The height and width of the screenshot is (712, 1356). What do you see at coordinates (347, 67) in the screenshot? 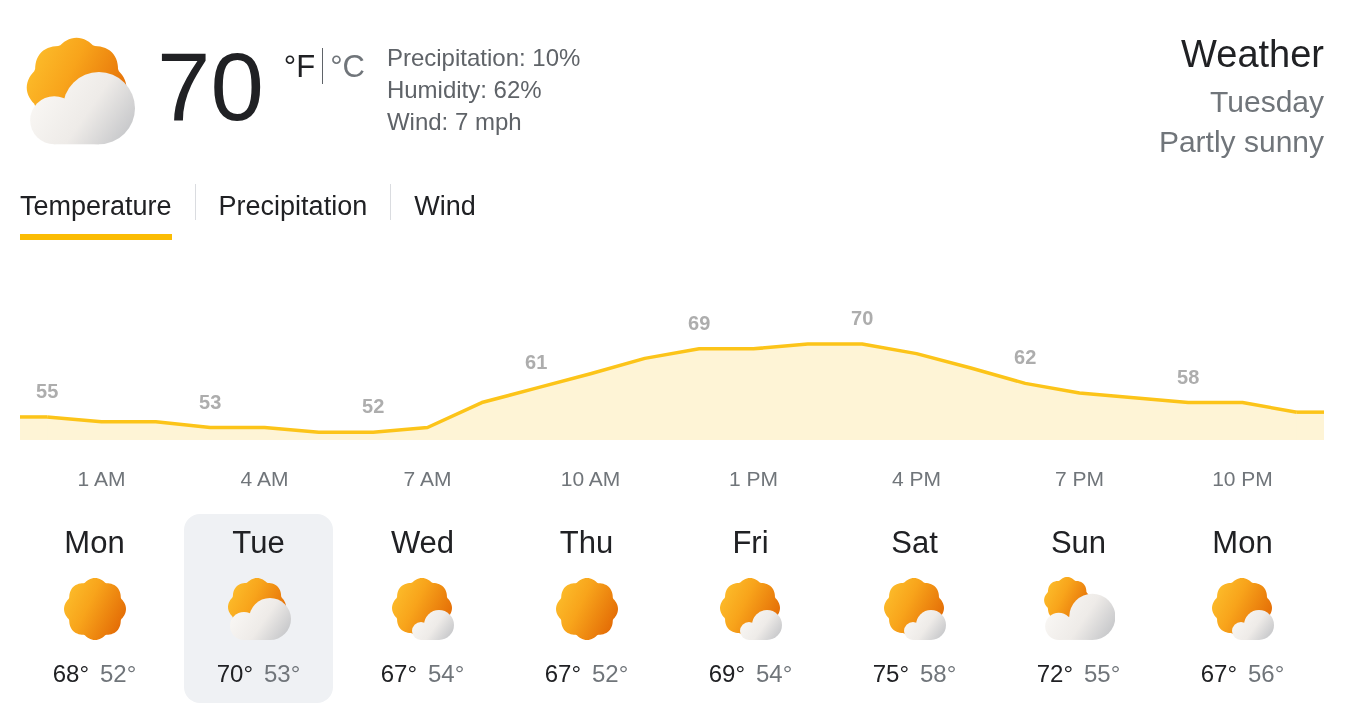
I see `unit-toggle: °C` at bounding box center [347, 67].